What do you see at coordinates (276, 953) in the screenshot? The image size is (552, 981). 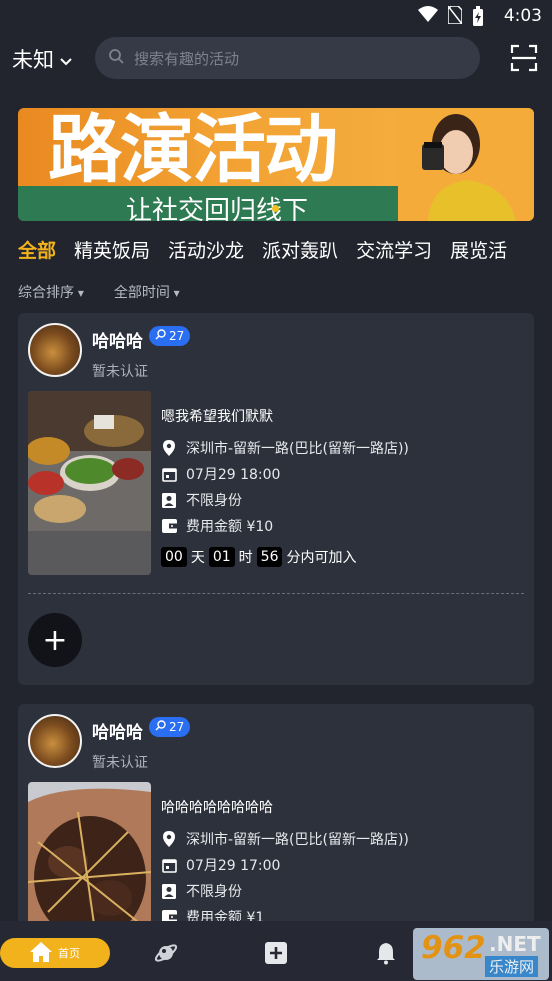 I see `add-square-icon` at bounding box center [276, 953].